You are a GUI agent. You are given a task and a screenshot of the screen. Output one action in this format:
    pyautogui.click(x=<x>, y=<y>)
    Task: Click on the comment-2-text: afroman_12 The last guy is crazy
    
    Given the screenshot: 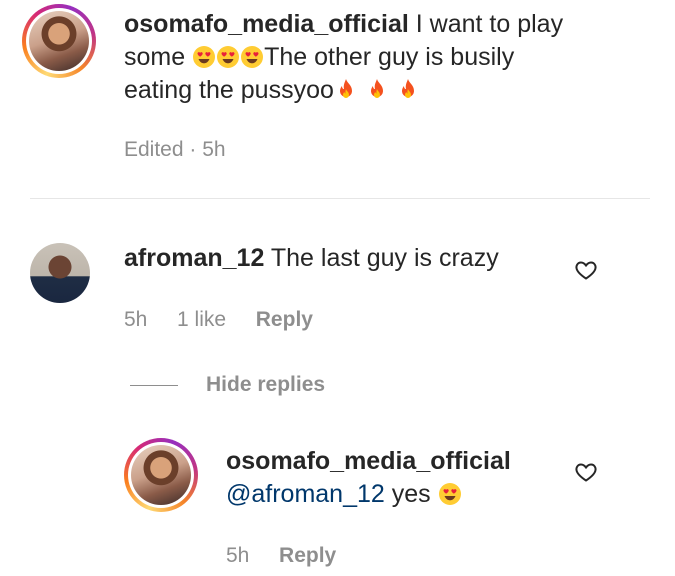 What is the action you would take?
    pyautogui.click(x=344, y=258)
    